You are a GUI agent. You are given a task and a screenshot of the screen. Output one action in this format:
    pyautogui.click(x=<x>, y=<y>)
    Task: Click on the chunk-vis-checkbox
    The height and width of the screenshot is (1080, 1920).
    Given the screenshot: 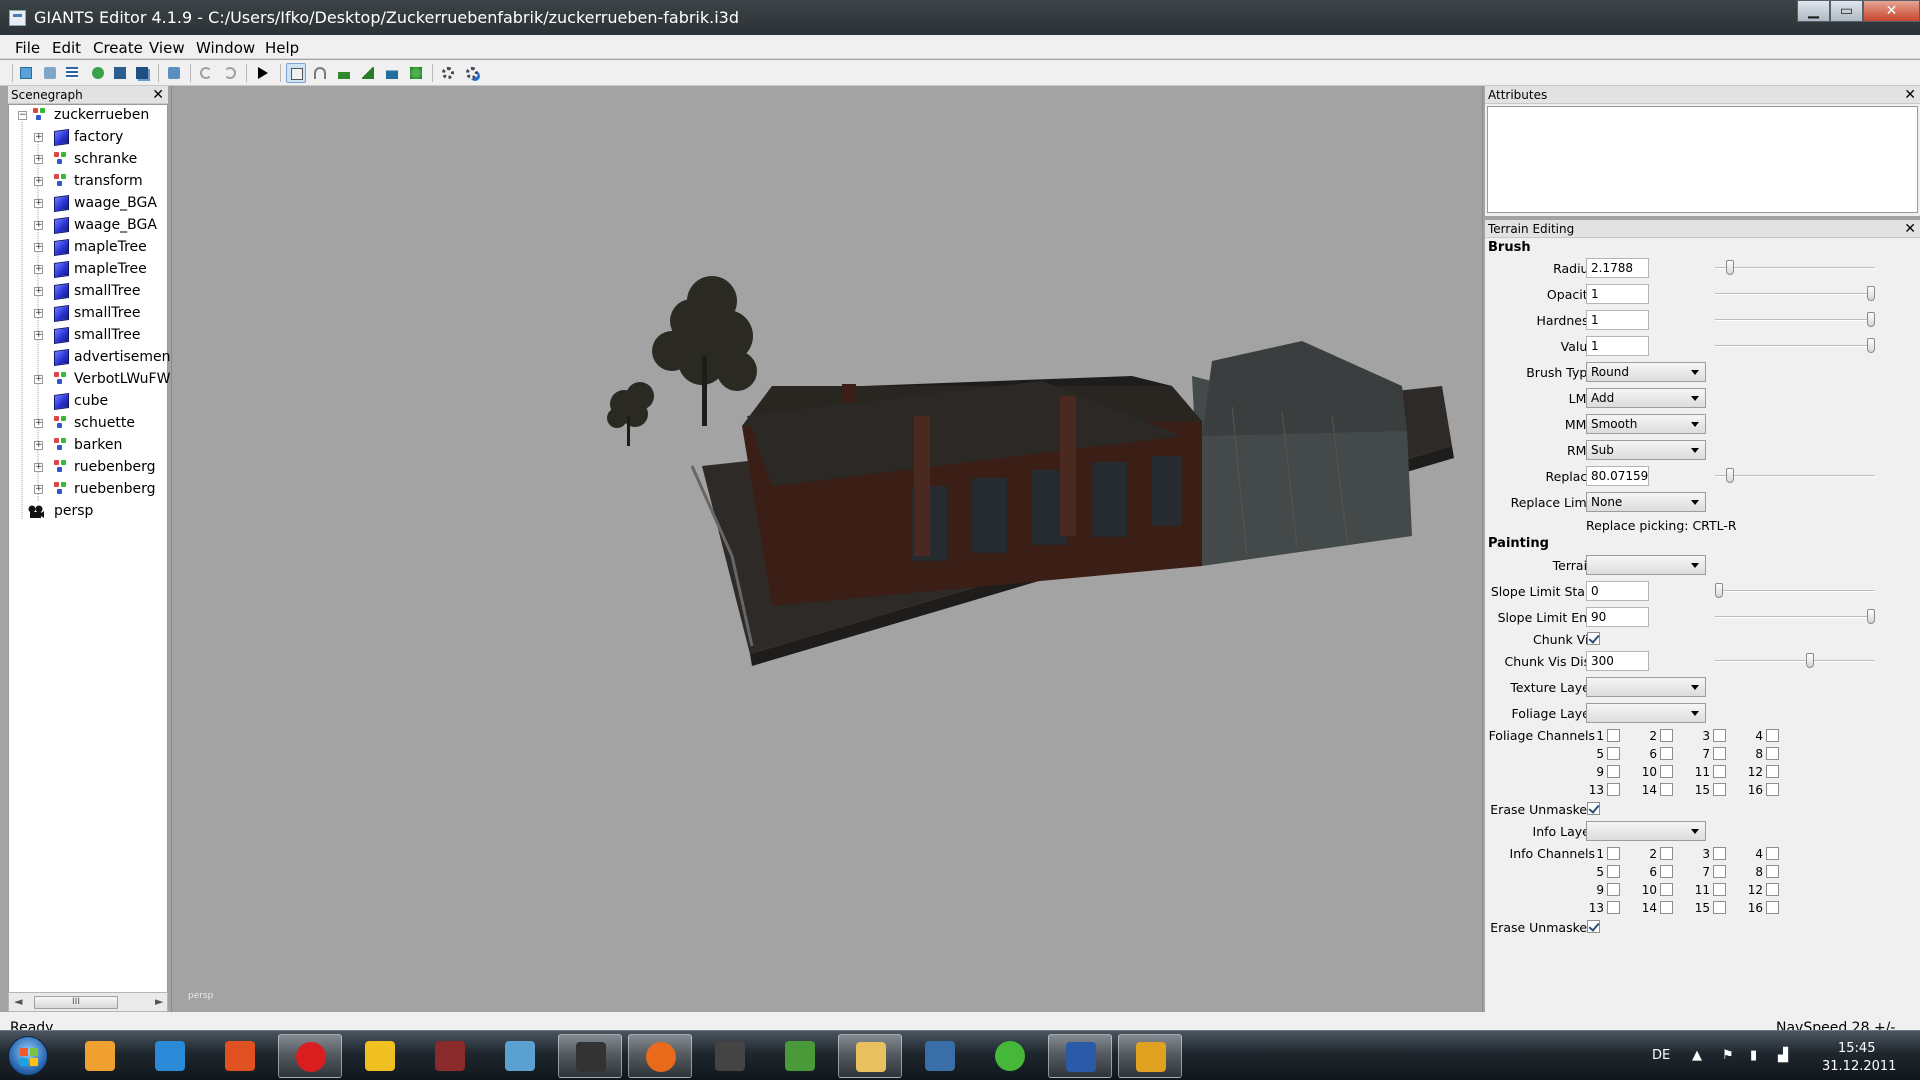 What is the action you would take?
    pyautogui.click(x=1593, y=638)
    